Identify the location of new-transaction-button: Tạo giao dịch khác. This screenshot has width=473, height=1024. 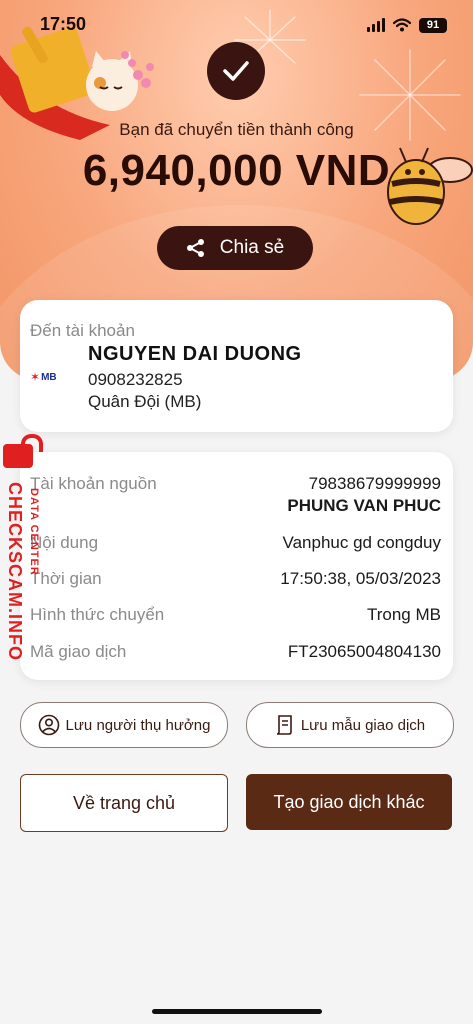
(349, 802).